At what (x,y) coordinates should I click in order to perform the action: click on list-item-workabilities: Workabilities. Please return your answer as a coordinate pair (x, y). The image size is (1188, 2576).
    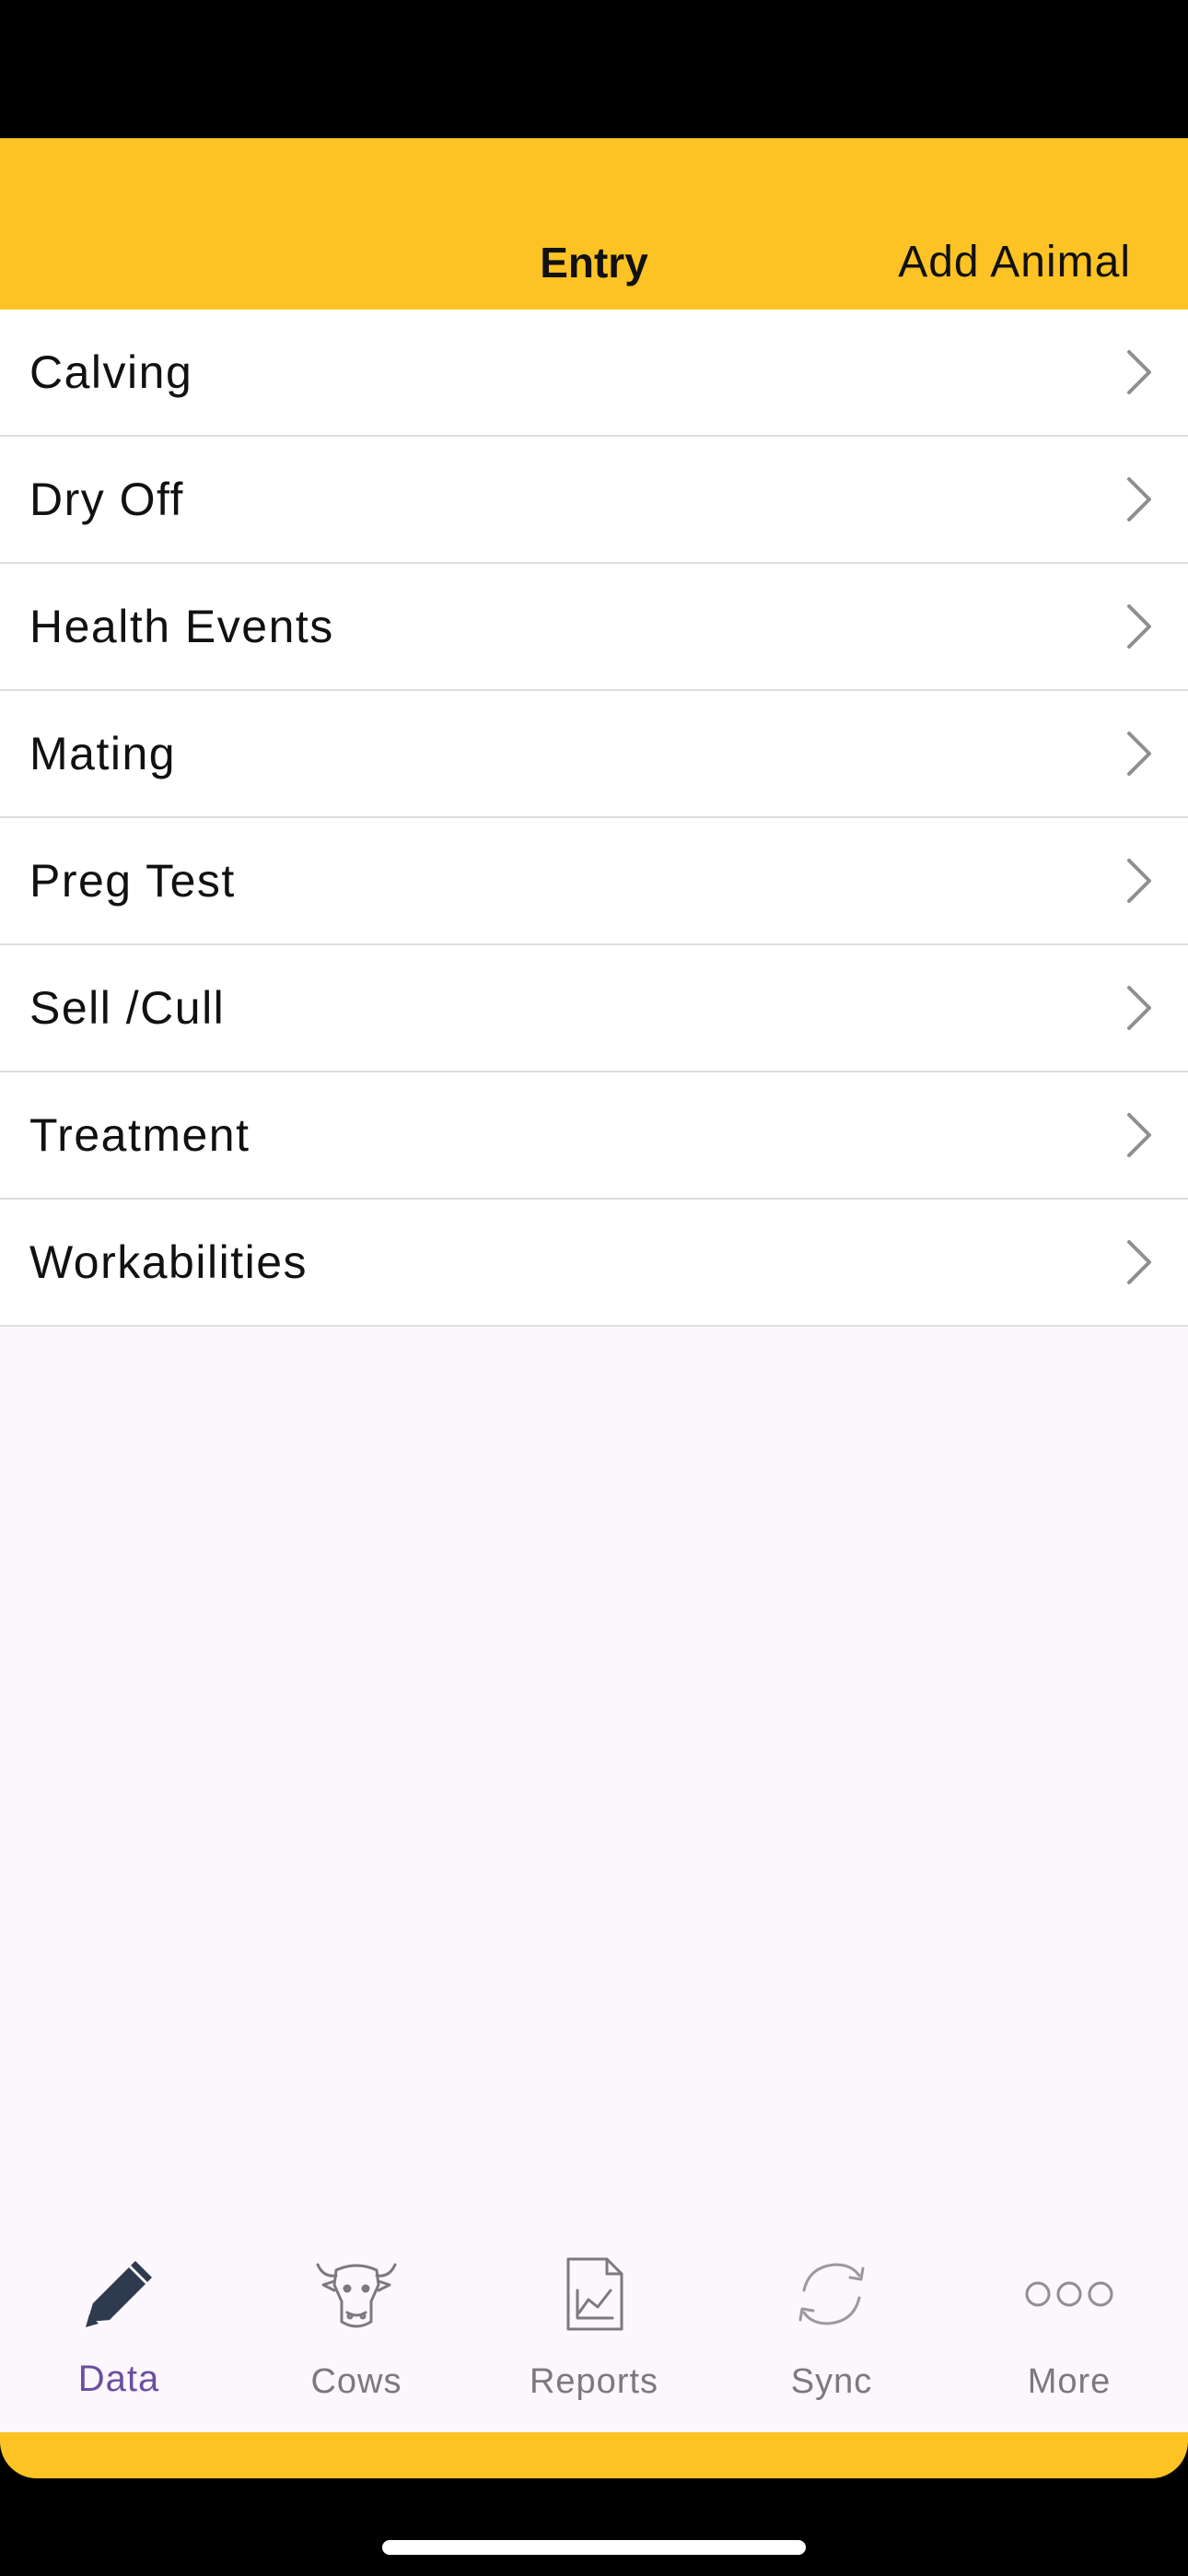
    Looking at the image, I should click on (594, 1264).